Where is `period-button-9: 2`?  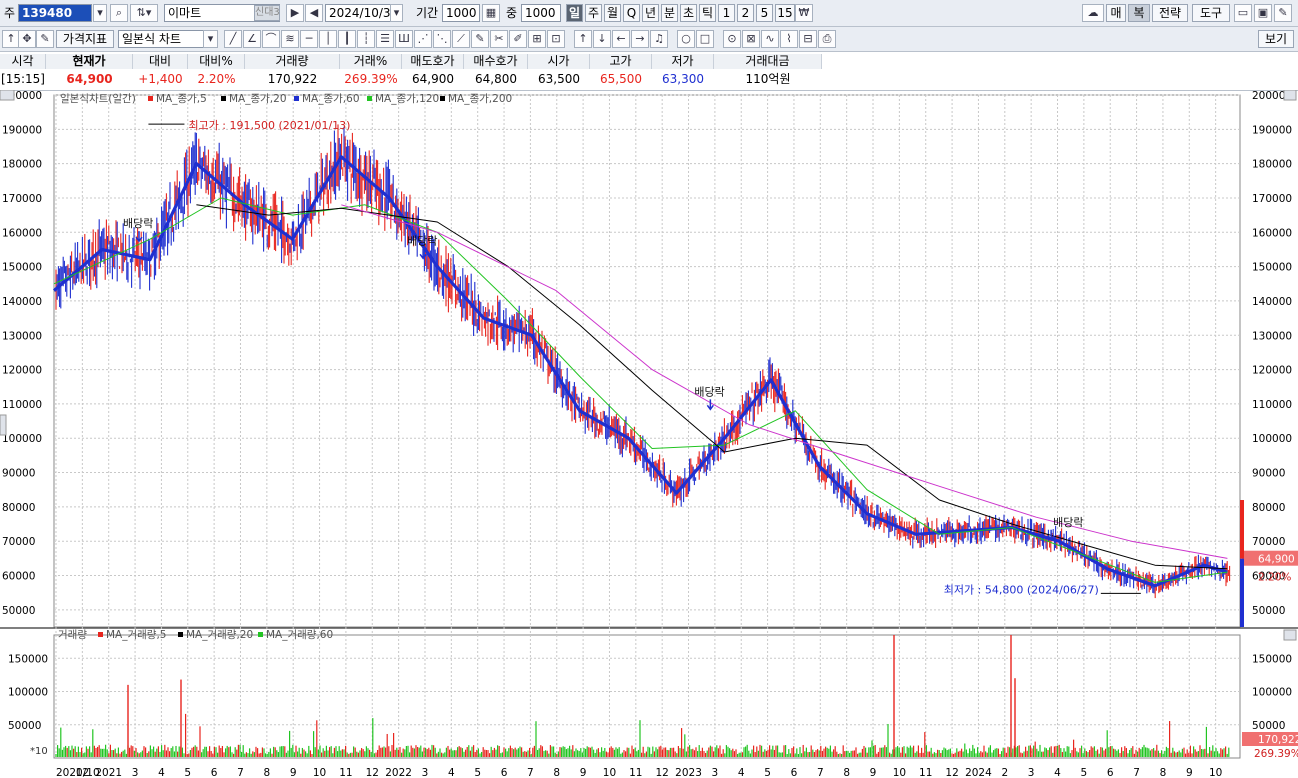
period-button-9: 2 is located at coordinates (745, 13).